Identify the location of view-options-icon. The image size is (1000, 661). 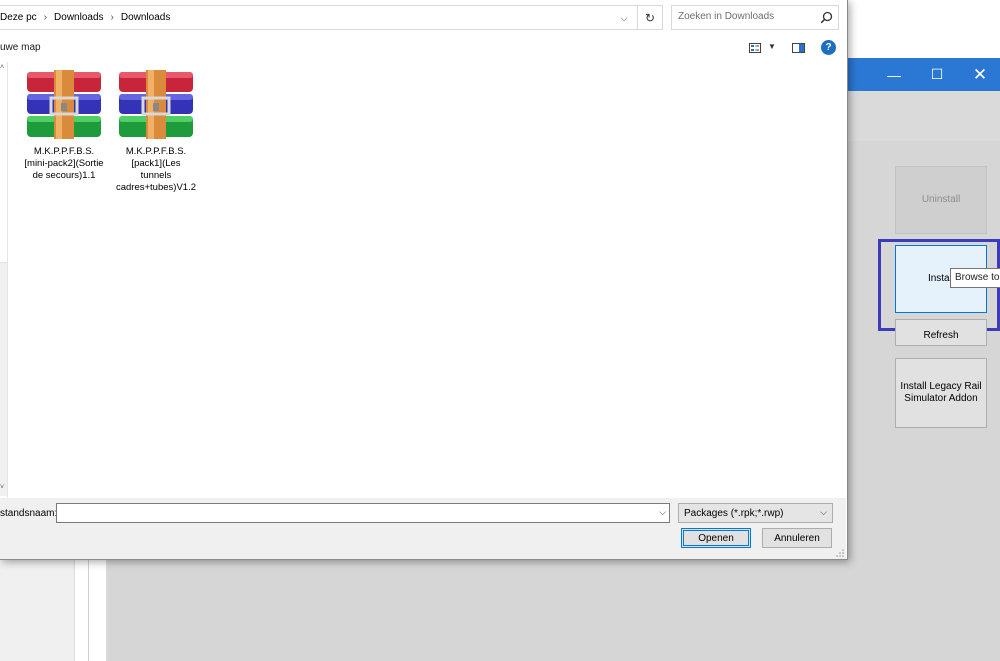
(755, 48).